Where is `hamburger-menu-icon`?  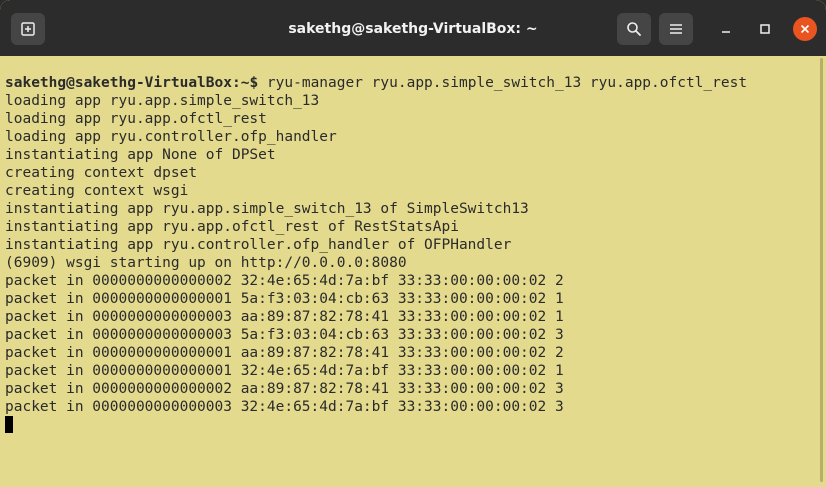
hamburger-menu-icon is located at coordinates (676, 29).